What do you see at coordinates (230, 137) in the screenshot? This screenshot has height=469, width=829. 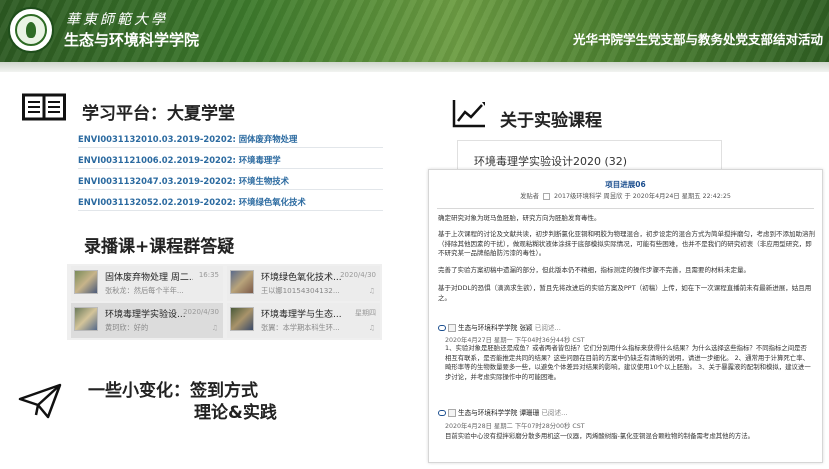 I see `course-link: ENVI0031132010.03.2019-20202: 固体废弃物处理` at bounding box center [230, 137].